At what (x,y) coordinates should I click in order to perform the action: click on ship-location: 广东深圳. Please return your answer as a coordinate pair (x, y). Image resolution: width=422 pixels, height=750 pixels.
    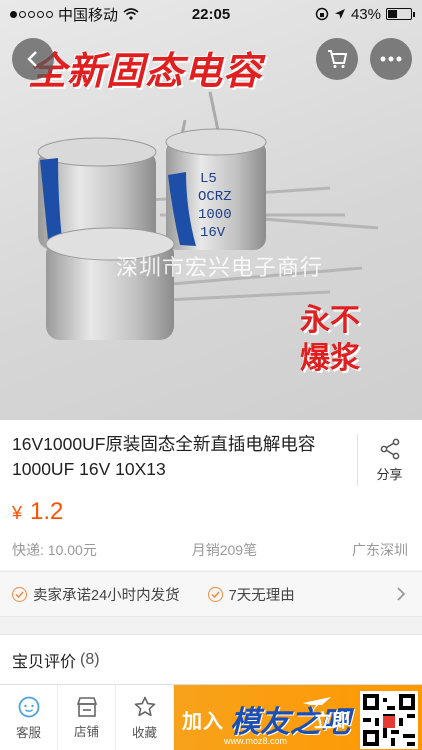
    Looking at the image, I should click on (380, 550).